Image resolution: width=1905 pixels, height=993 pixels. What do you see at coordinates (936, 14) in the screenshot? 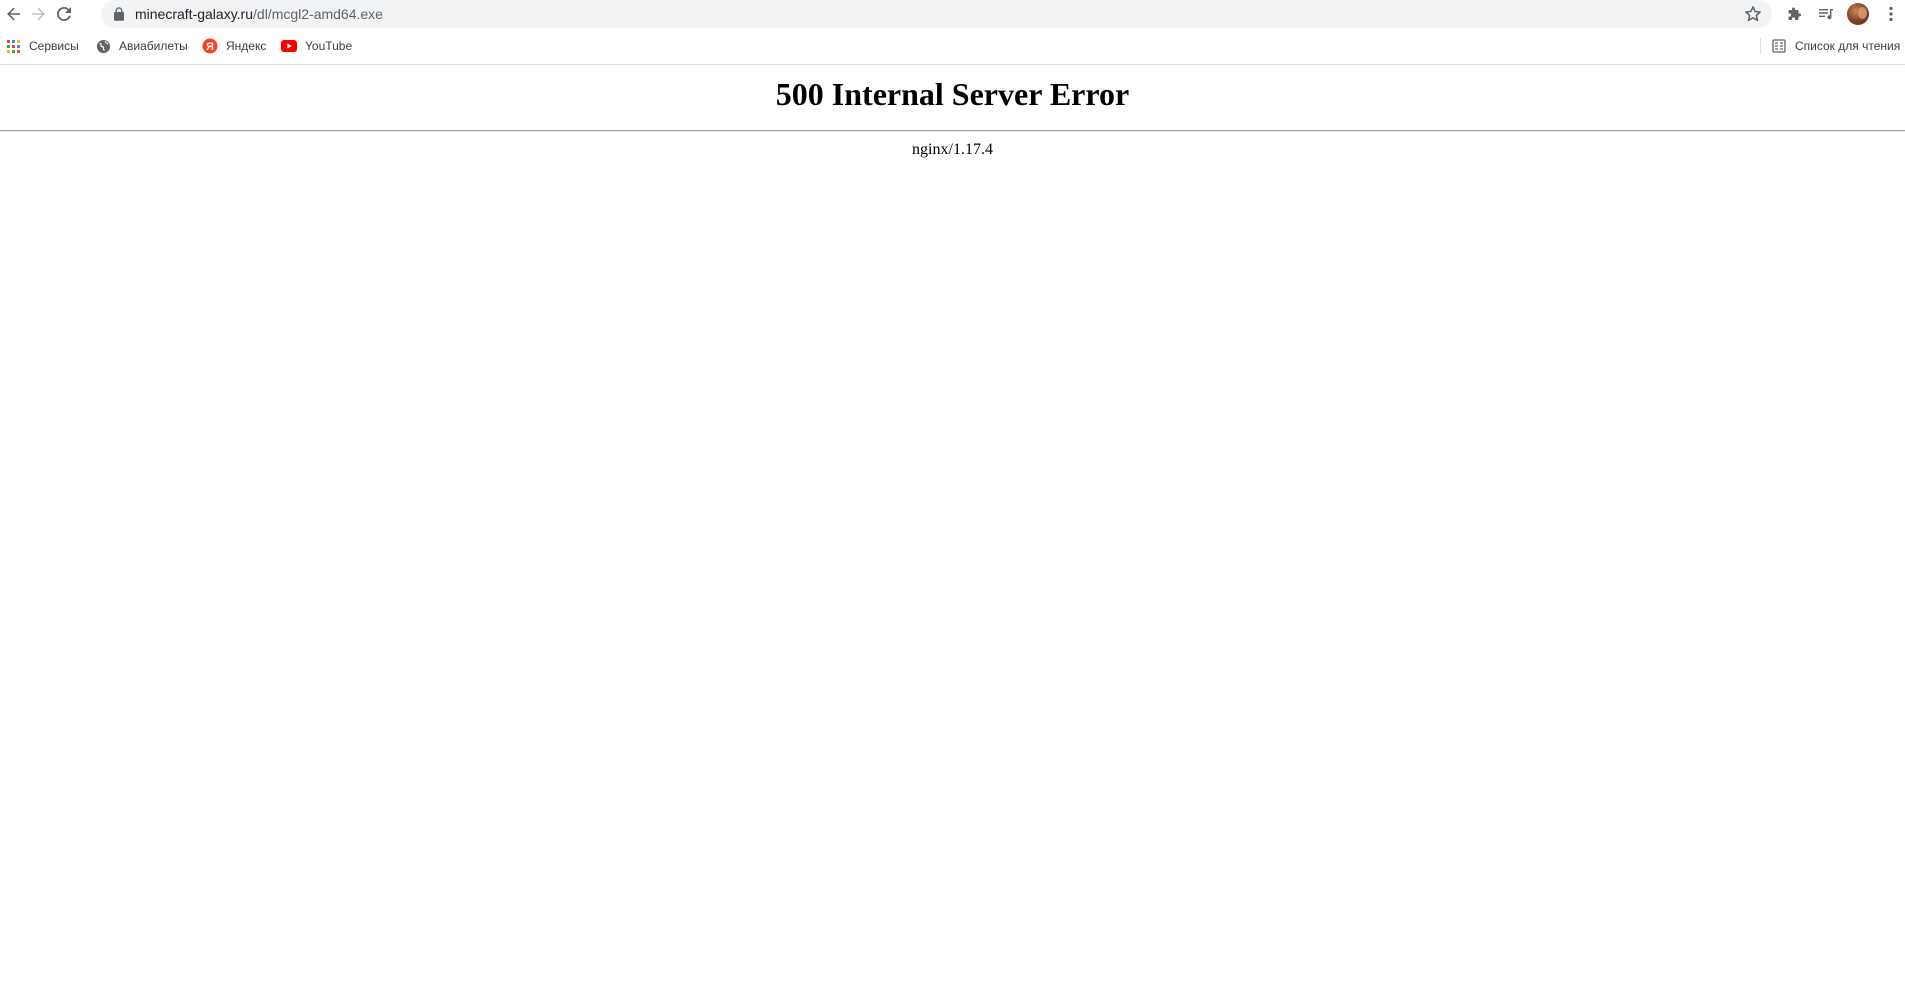
I see `address-bar: minecraft-galaxy.ru/dl/mcgl2-amd64.exe` at bounding box center [936, 14].